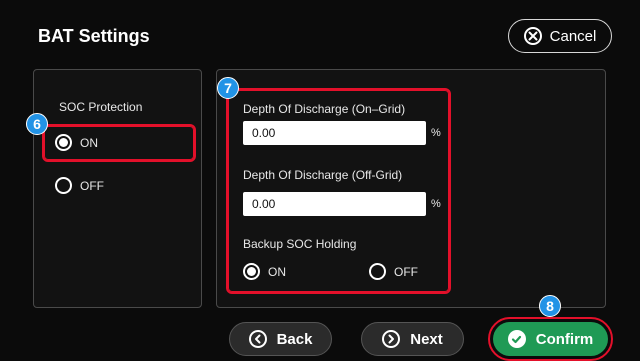 The width and height of the screenshot is (640, 361). Describe the element at coordinates (277, 271) in the screenshot. I see `backup-on-label: ON` at that location.